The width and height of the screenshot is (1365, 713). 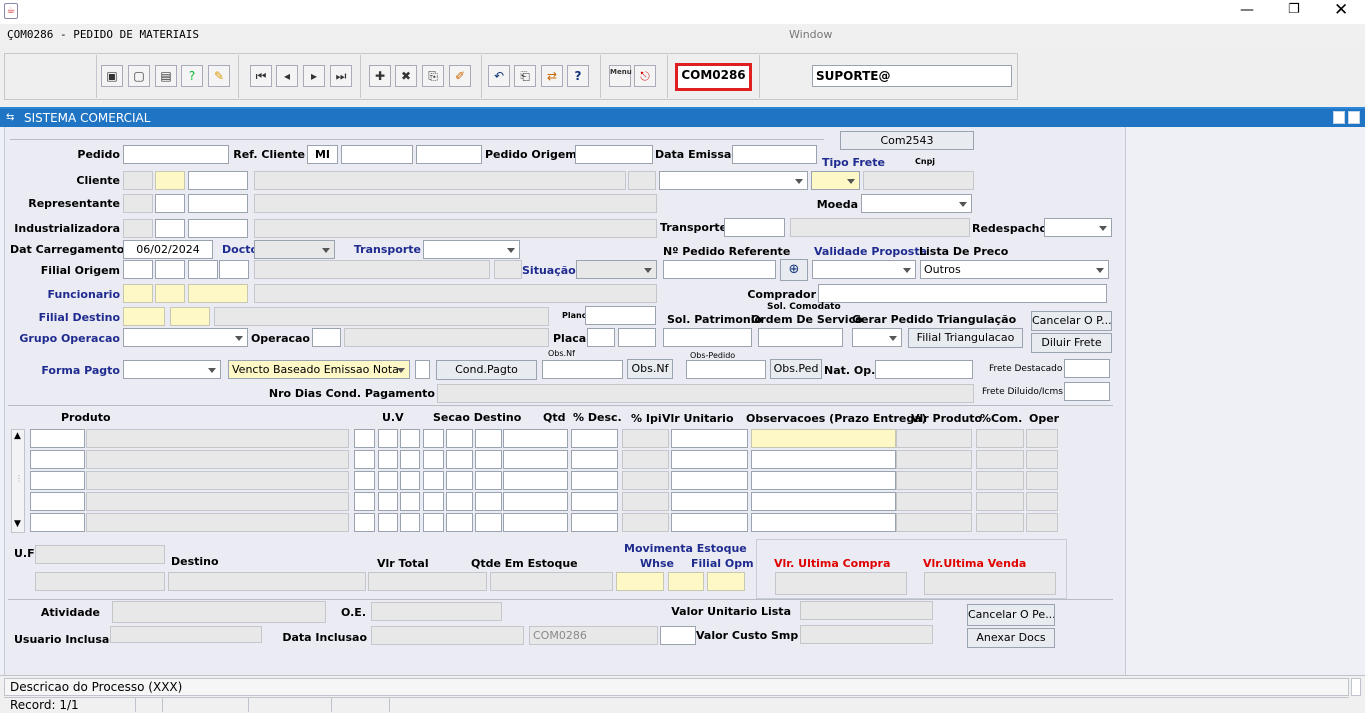 What do you see at coordinates (678, 635) in the screenshot?
I see `form-code-extra-field` at bounding box center [678, 635].